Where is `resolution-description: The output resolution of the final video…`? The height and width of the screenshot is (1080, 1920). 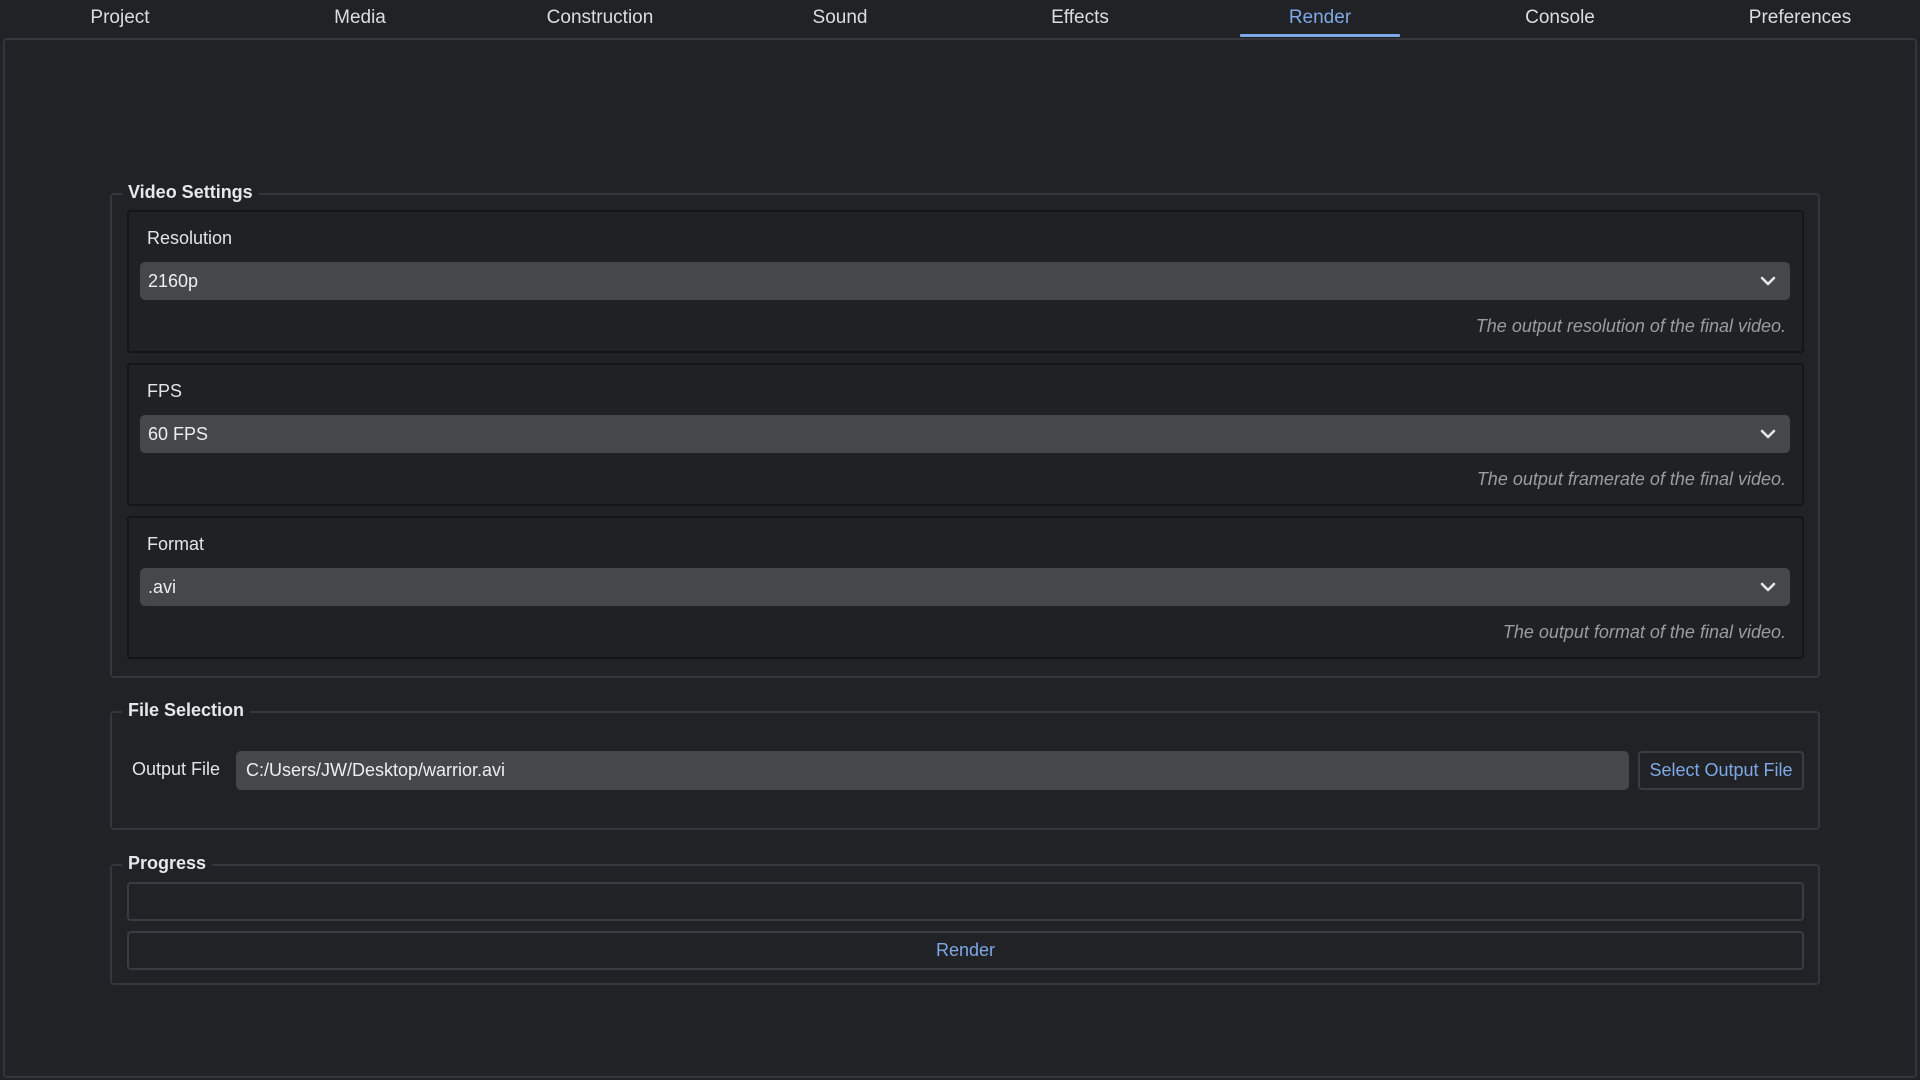
resolution-description: The output resolution of the final video… is located at coordinates (1630, 326).